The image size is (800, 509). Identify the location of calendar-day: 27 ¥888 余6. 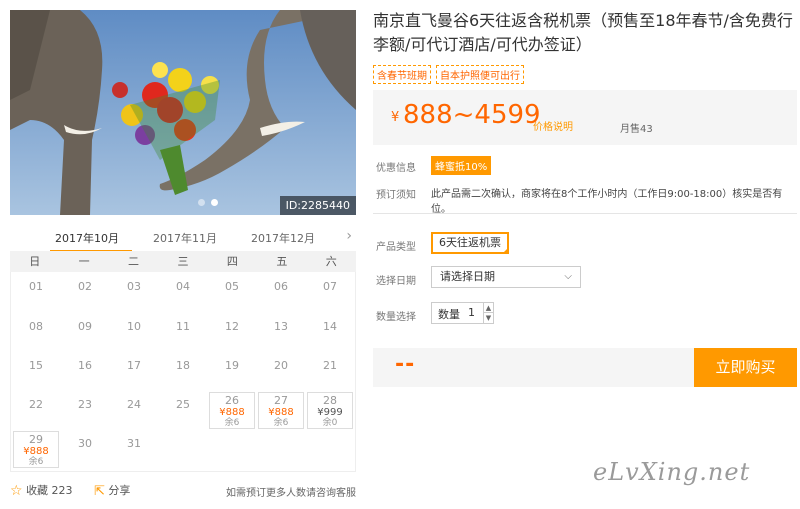
(281, 410).